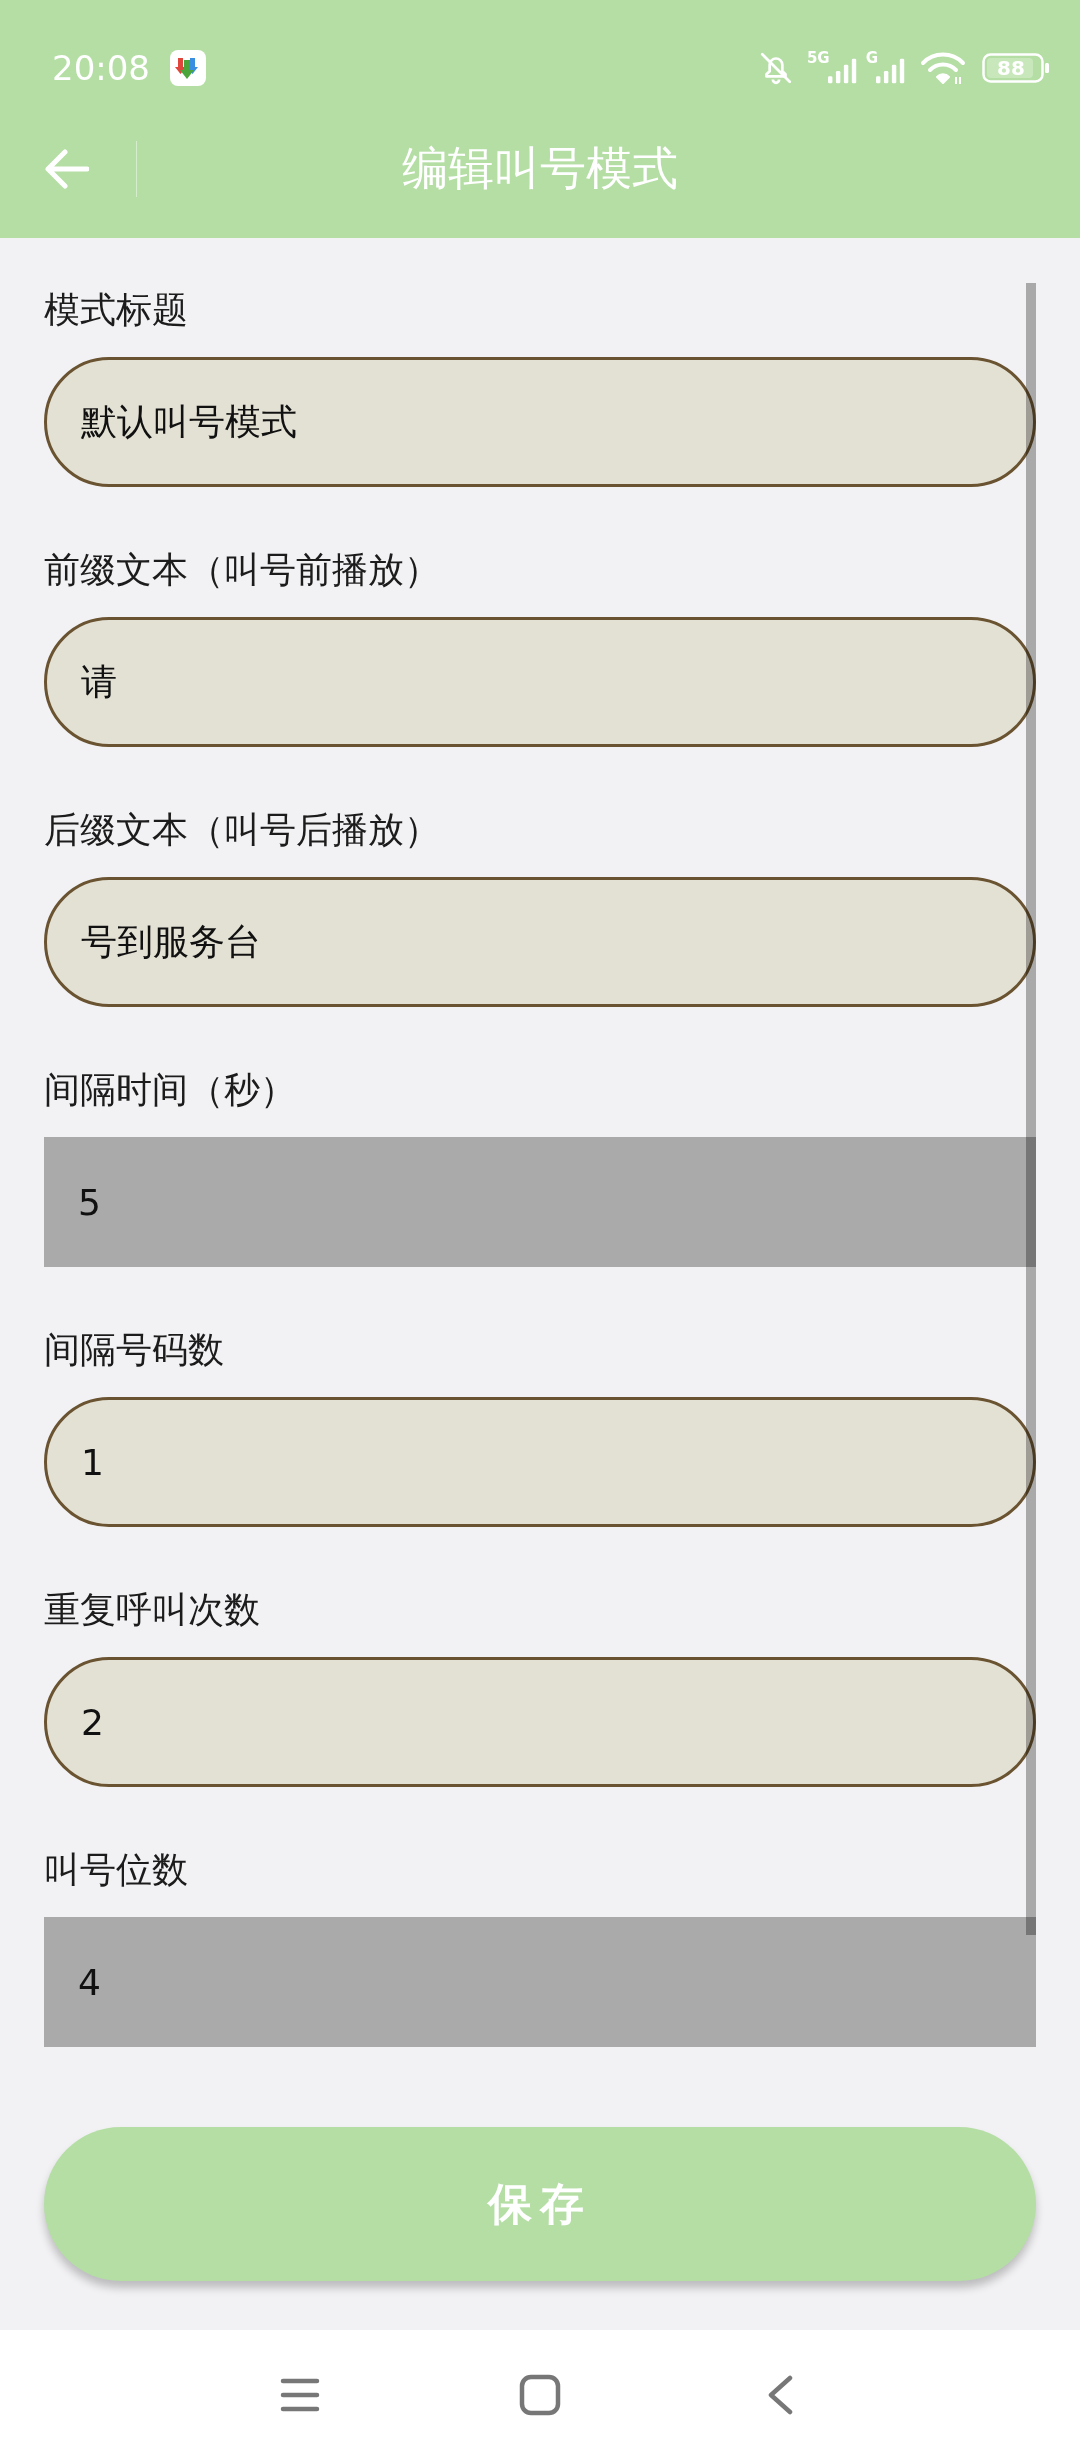 This screenshot has height=2460, width=1080. I want to click on status-time: 20:08, so click(101, 68).